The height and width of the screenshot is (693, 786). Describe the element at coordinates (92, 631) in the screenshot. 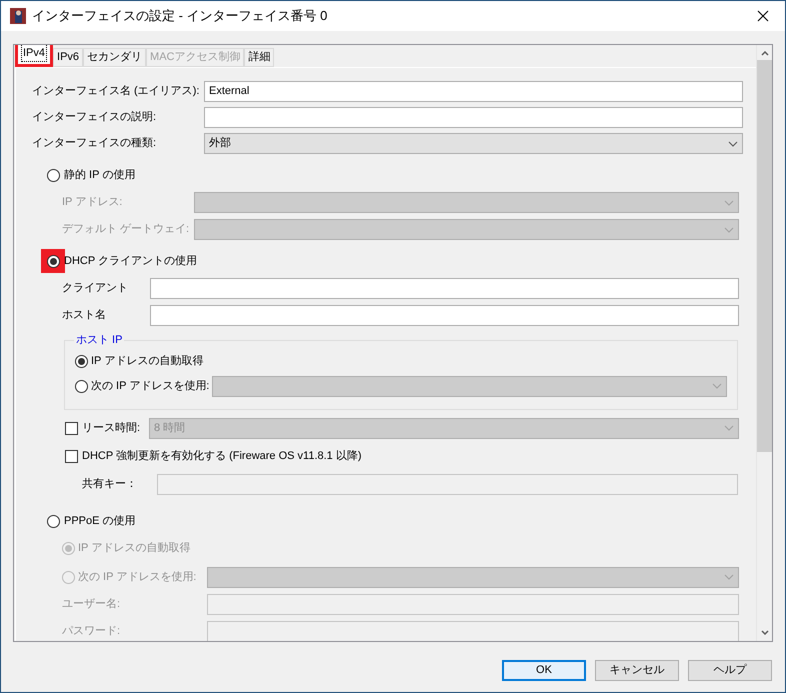

I see `field-label: パスワード:` at that location.